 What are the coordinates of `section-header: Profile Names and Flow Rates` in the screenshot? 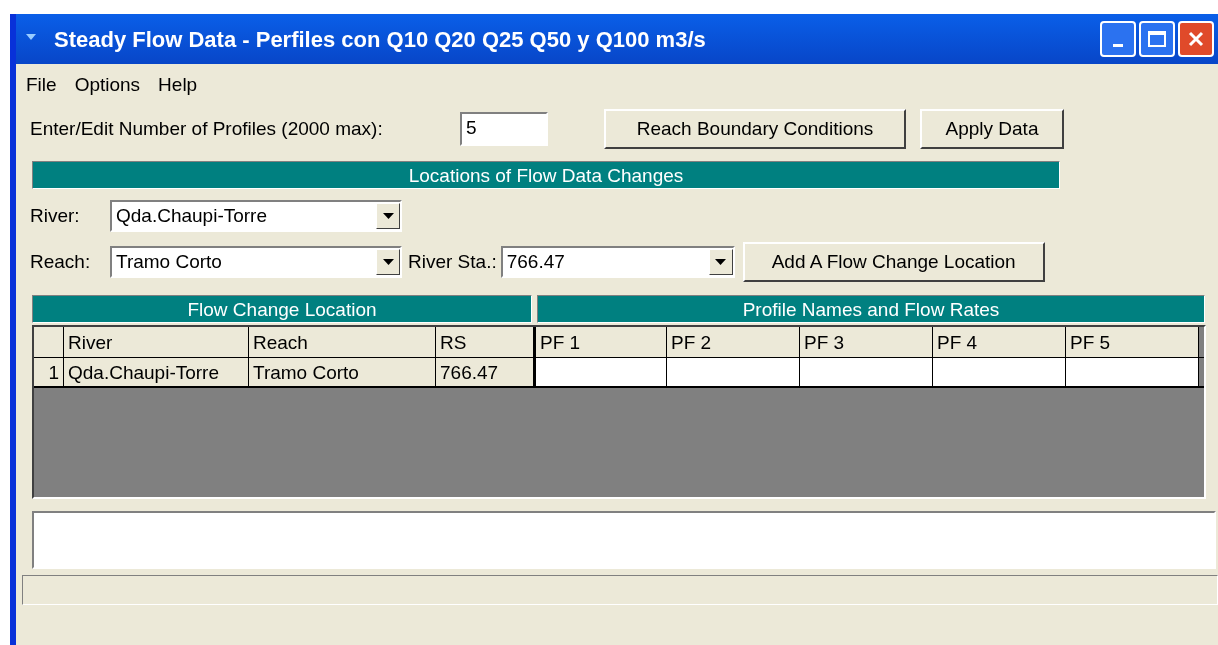 It's located at (871, 309).